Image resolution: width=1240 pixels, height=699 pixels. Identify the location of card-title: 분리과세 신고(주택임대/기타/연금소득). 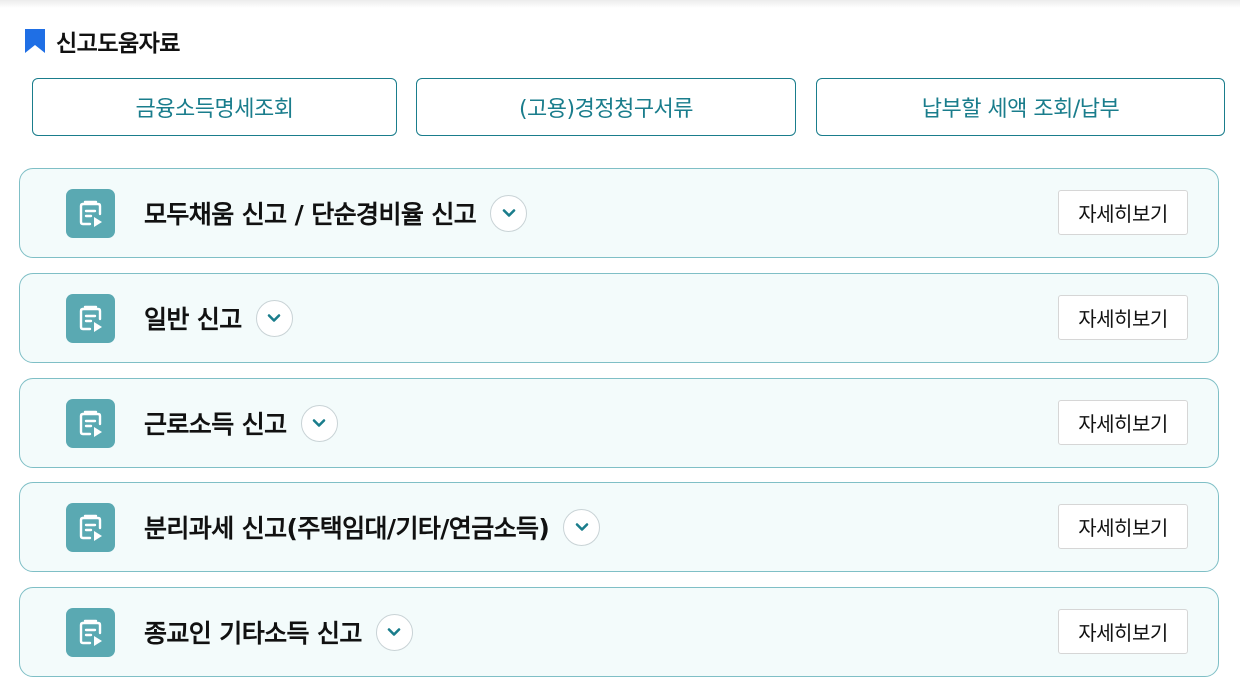
(347, 528).